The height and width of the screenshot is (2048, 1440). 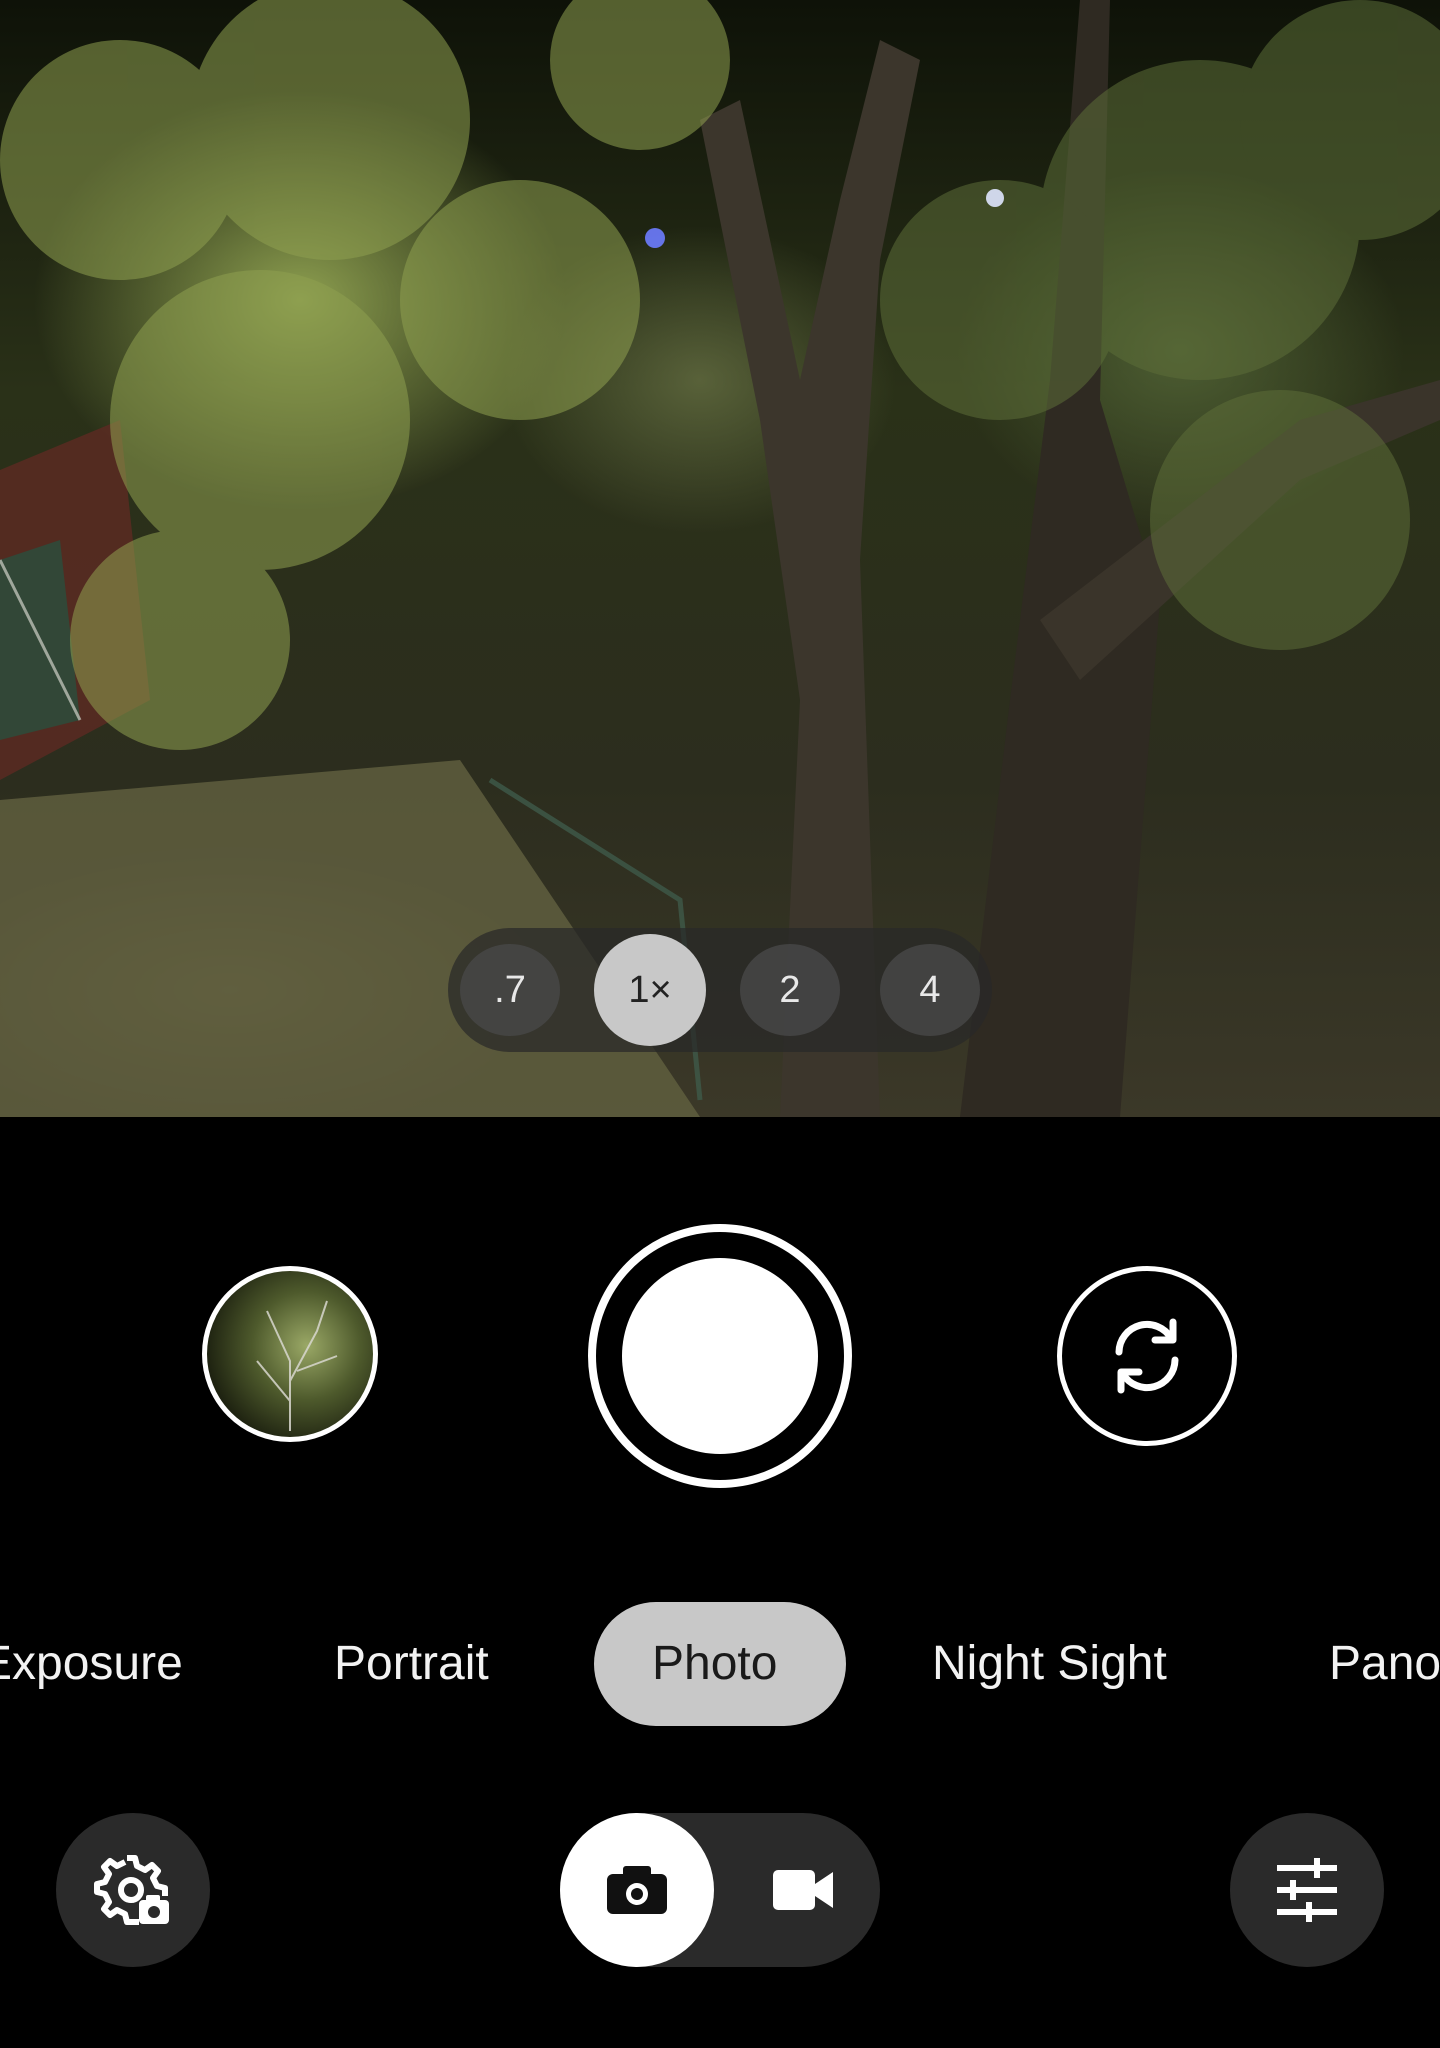 I want to click on zoom-selector: .7 1× 2 4, so click(x=720, y=990).